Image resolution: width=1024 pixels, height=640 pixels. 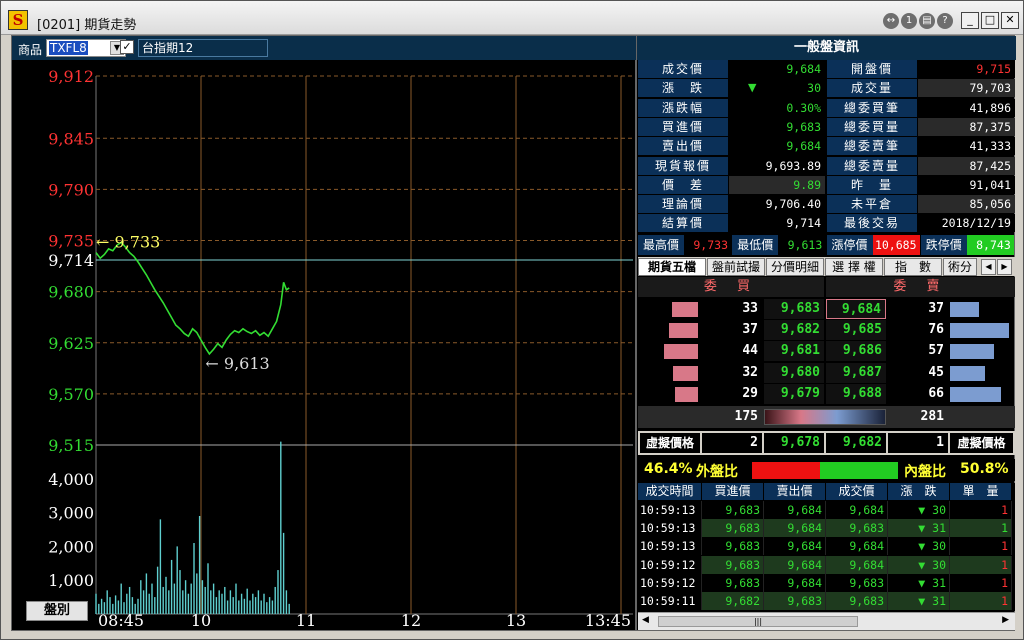 I want to click on info-label-right: 成交量, so click(x=872, y=88).